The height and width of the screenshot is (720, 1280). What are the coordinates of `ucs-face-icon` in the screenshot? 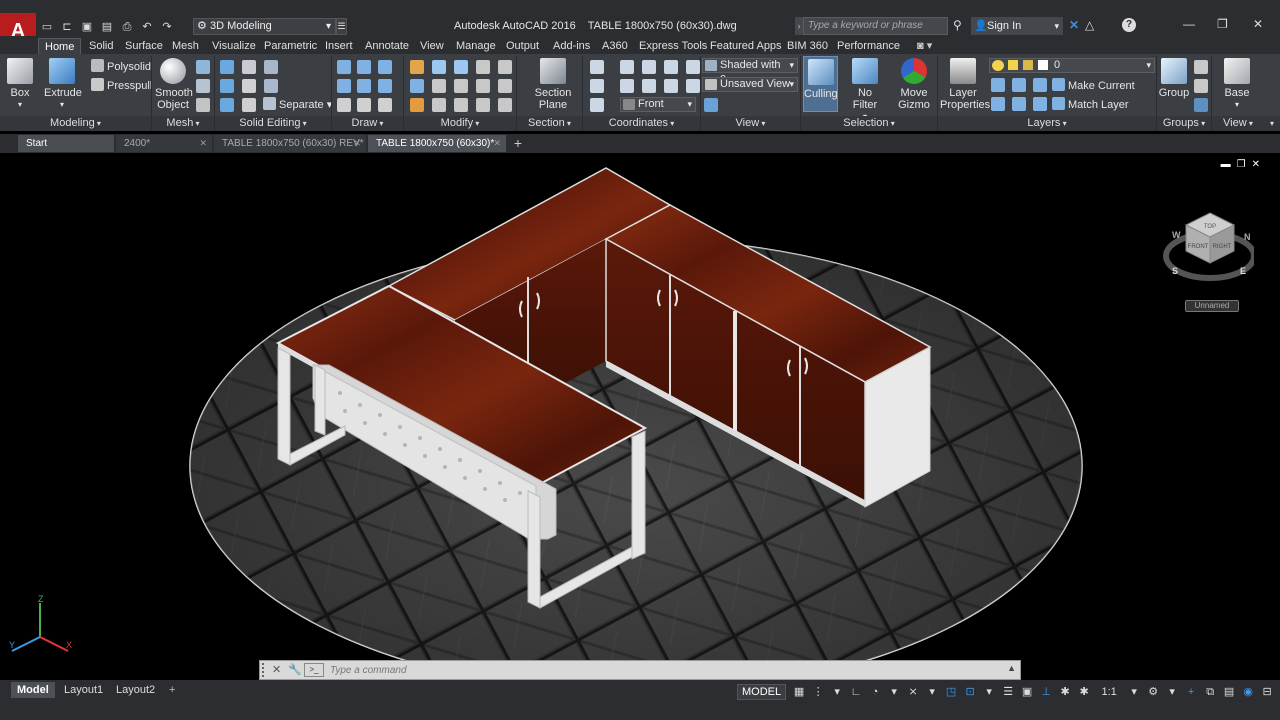 It's located at (597, 86).